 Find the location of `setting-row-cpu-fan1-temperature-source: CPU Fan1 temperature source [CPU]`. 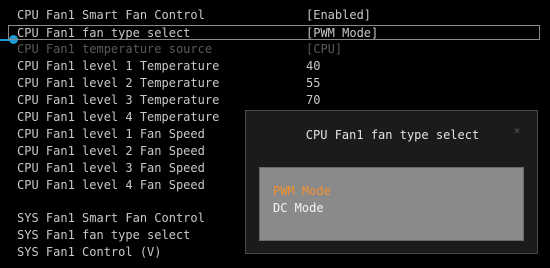

setting-row-cpu-fan1-temperature-source: CPU Fan1 temperature source [CPU] is located at coordinates (270, 49).